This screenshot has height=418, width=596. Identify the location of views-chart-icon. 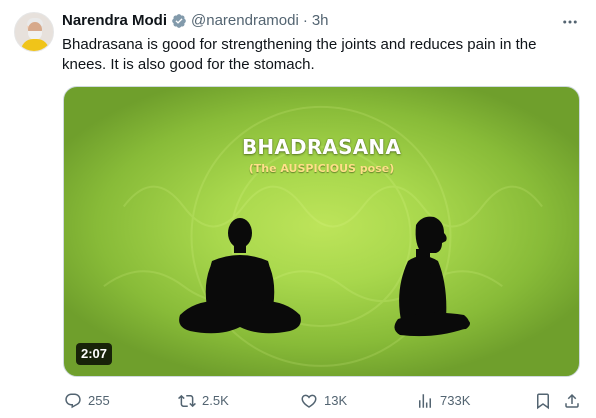
(425, 401).